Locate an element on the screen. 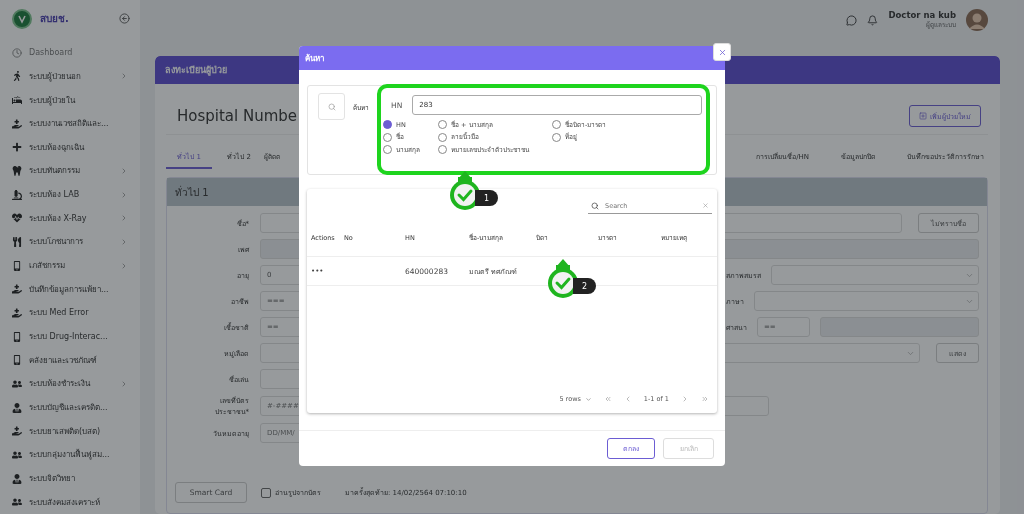  caret-icon is located at coordinates (588, 399).